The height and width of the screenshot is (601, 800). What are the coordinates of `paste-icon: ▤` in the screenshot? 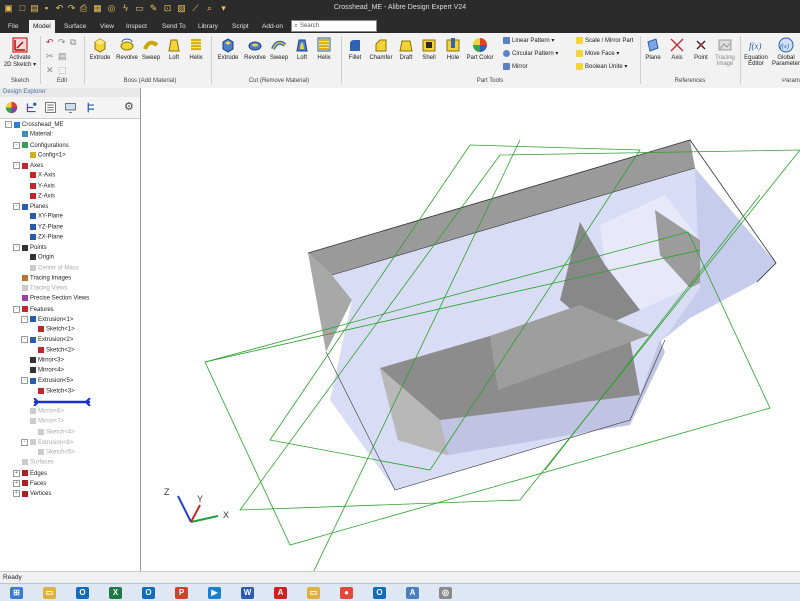 It's located at (62, 56).